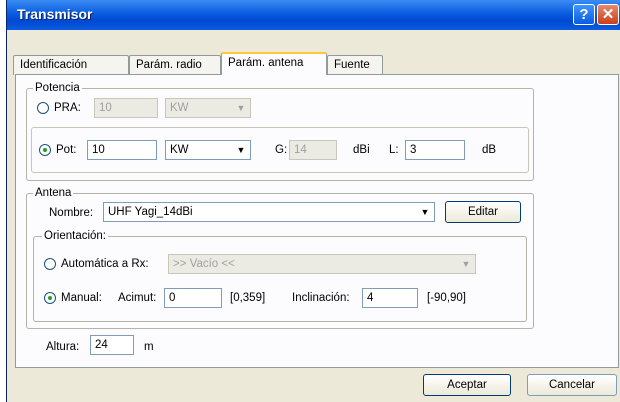 The height and width of the screenshot is (402, 620). Describe the element at coordinates (67, 108) in the screenshot. I see `pra-label: PRA:` at that location.